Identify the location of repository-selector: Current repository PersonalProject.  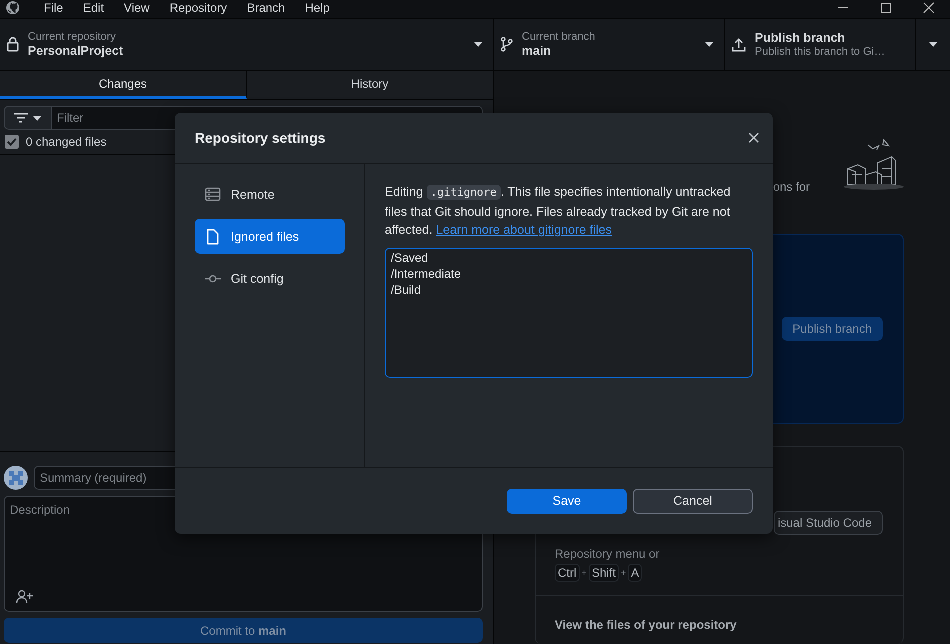
(247, 44).